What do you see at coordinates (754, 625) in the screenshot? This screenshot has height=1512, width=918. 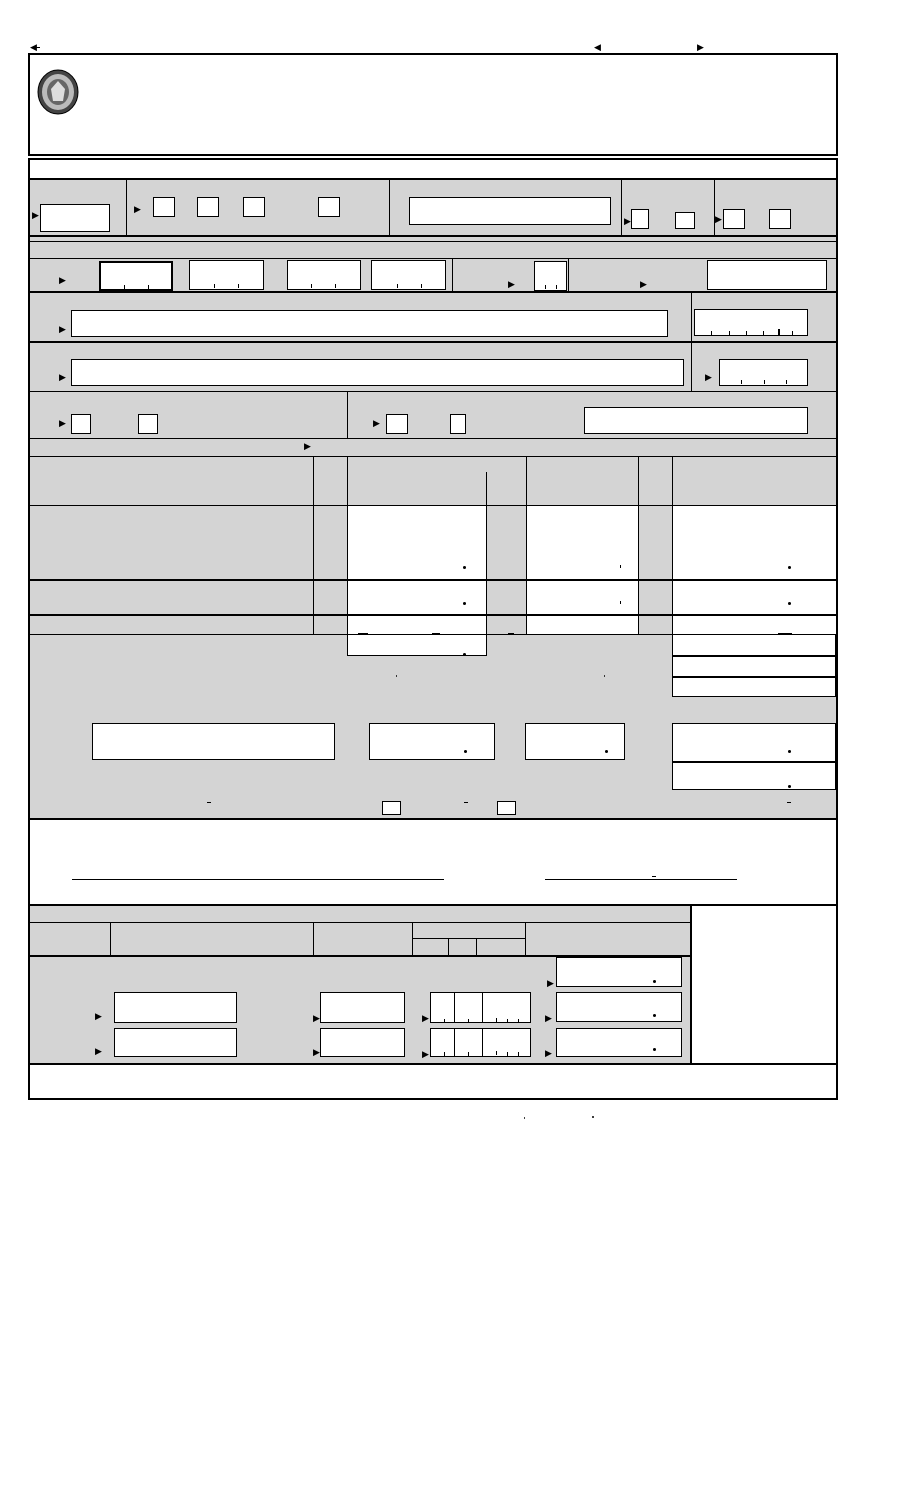 I see `table-cell-c3` at bounding box center [754, 625].